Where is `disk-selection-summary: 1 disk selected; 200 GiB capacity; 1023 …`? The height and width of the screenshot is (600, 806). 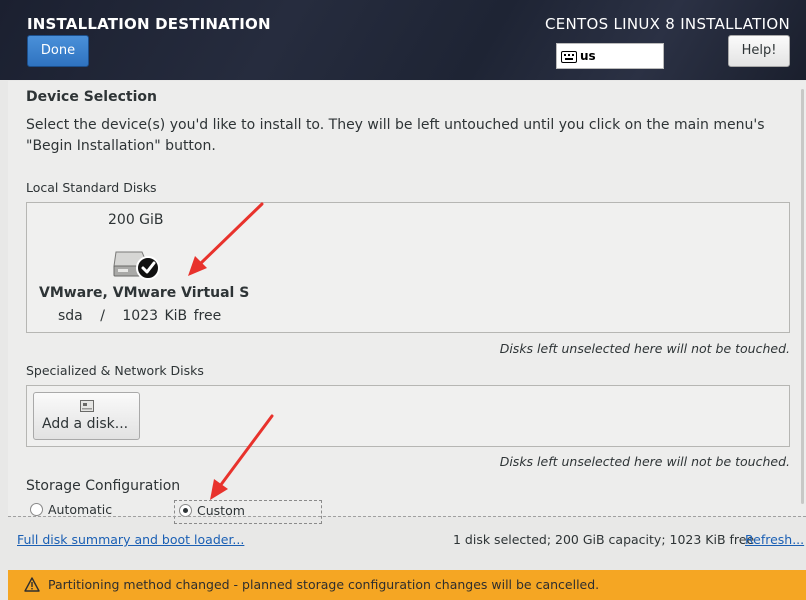 disk-selection-summary: 1 disk selected; 200 GiB capacity; 1023 … is located at coordinates (604, 539).